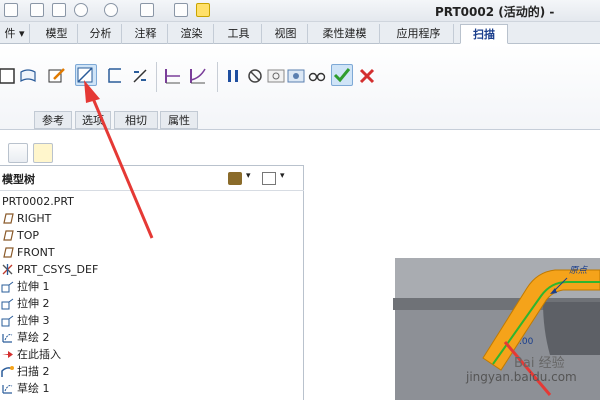 Image resolution: width=600 pixels, height=403 pixels. Describe the element at coordinates (150, 218) in the screenshot. I see `tree-item-right: RIGHT` at that location.